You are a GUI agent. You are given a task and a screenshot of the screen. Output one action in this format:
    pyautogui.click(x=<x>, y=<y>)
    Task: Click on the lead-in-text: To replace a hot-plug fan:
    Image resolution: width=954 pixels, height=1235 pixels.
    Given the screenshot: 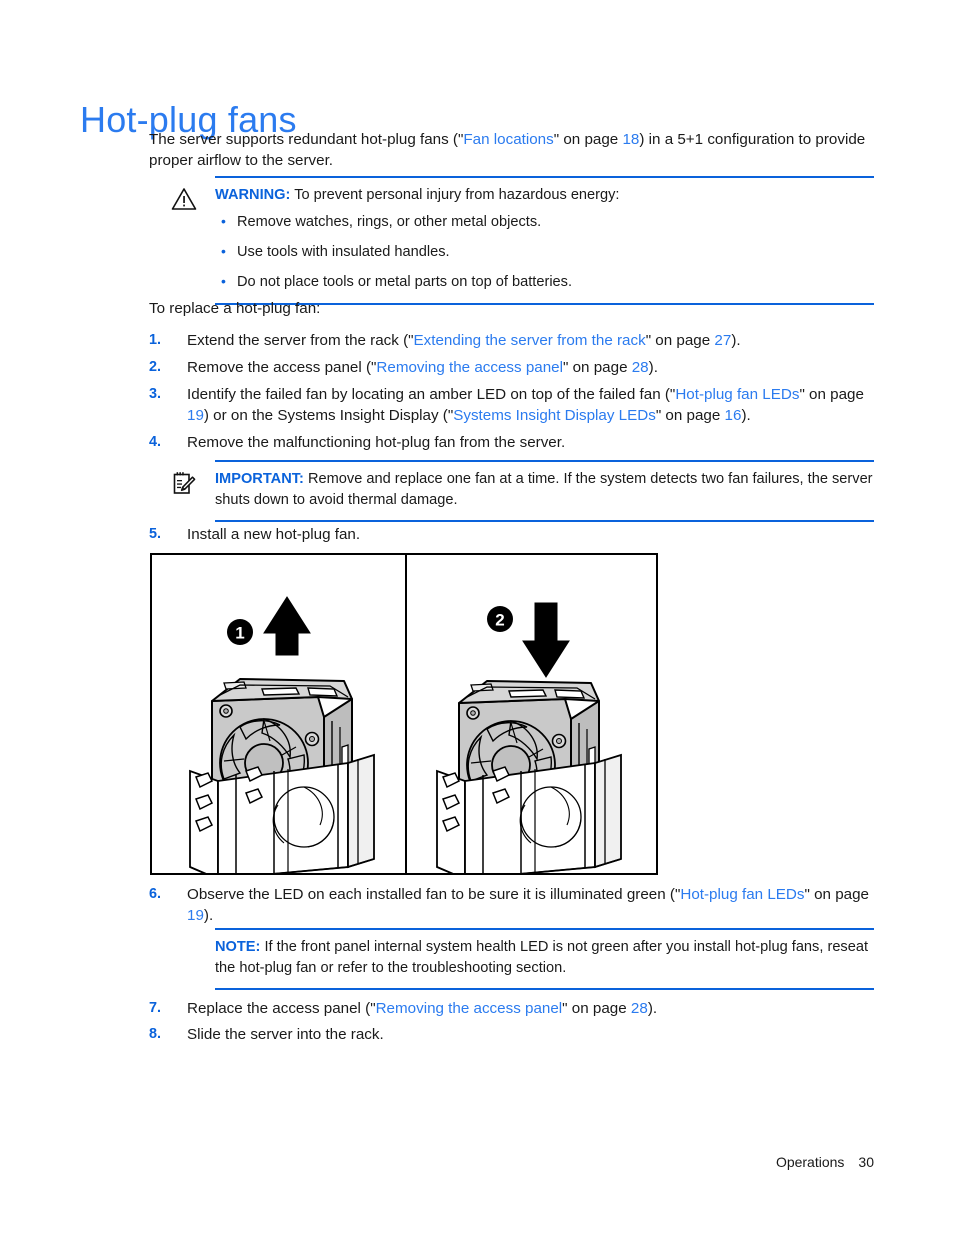 What is the action you would take?
    pyautogui.click(x=235, y=308)
    